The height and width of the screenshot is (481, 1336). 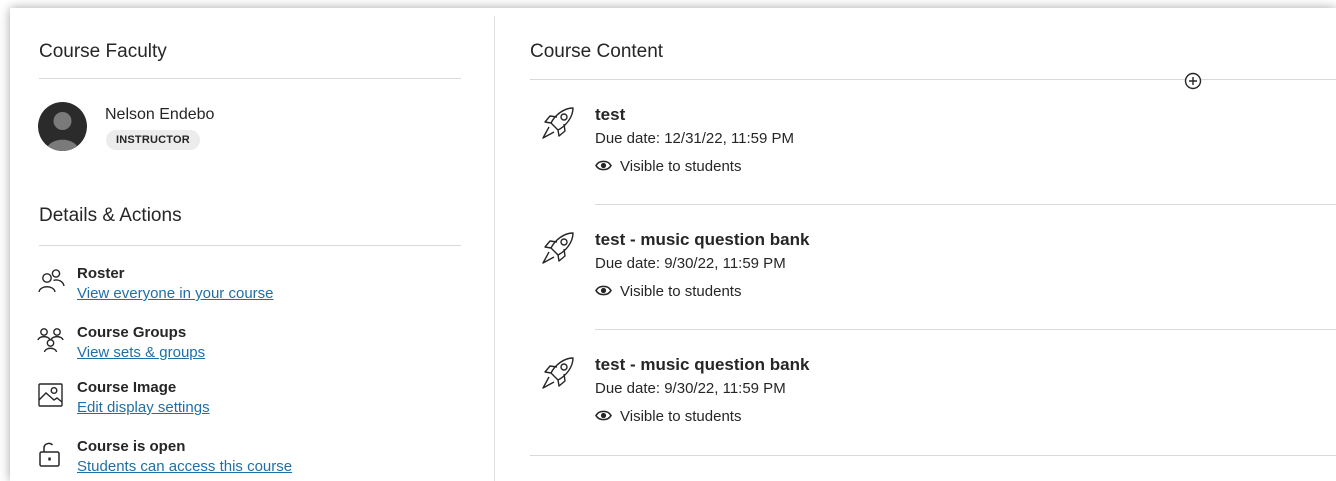 What do you see at coordinates (50, 395) in the screenshot?
I see `image-icon` at bounding box center [50, 395].